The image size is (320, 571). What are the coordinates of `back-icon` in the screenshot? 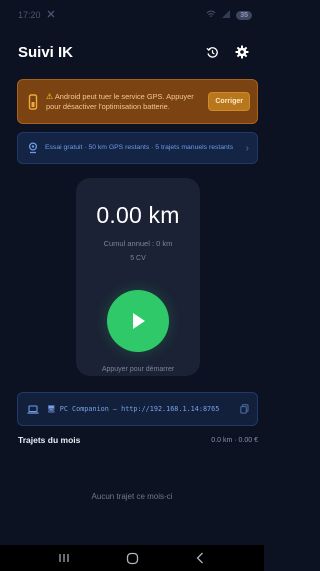 It's located at (199, 558).